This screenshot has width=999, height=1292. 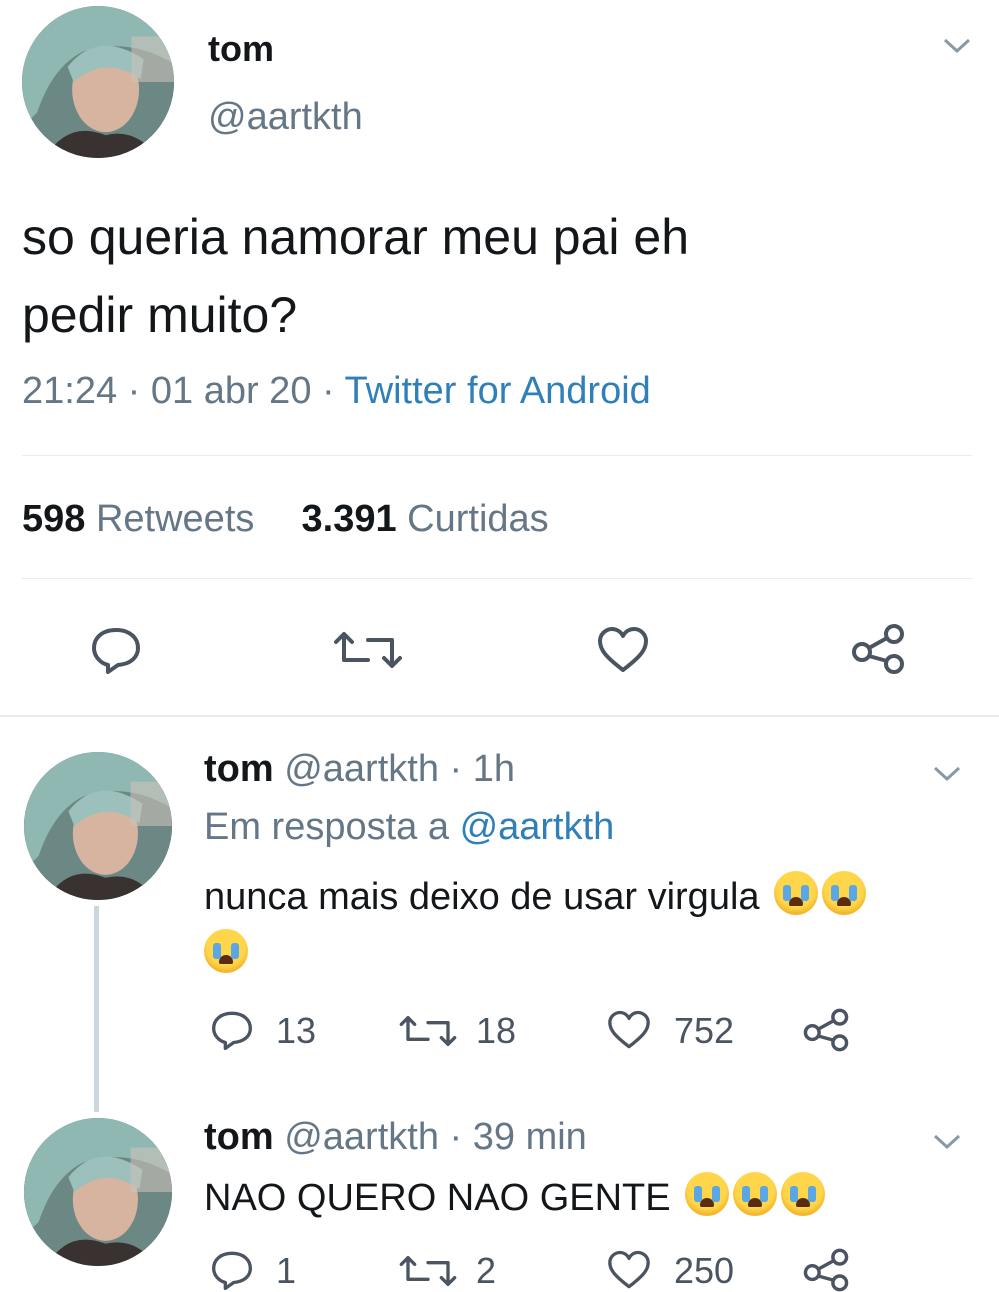 What do you see at coordinates (336, 391) in the screenshot?
I see `tweet-timestamp: 21:24 · 01 abr 20 · Twitter for Android` at bounding box center [336, 391].